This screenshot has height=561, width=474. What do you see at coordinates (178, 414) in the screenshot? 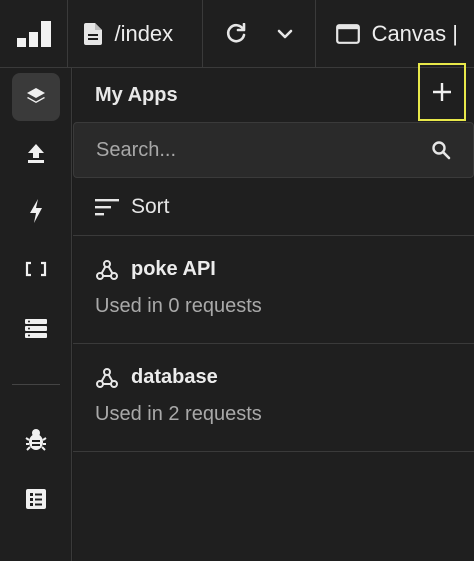
I see `app-usage: Used in 2 requests` at bounding box center [178, 414].